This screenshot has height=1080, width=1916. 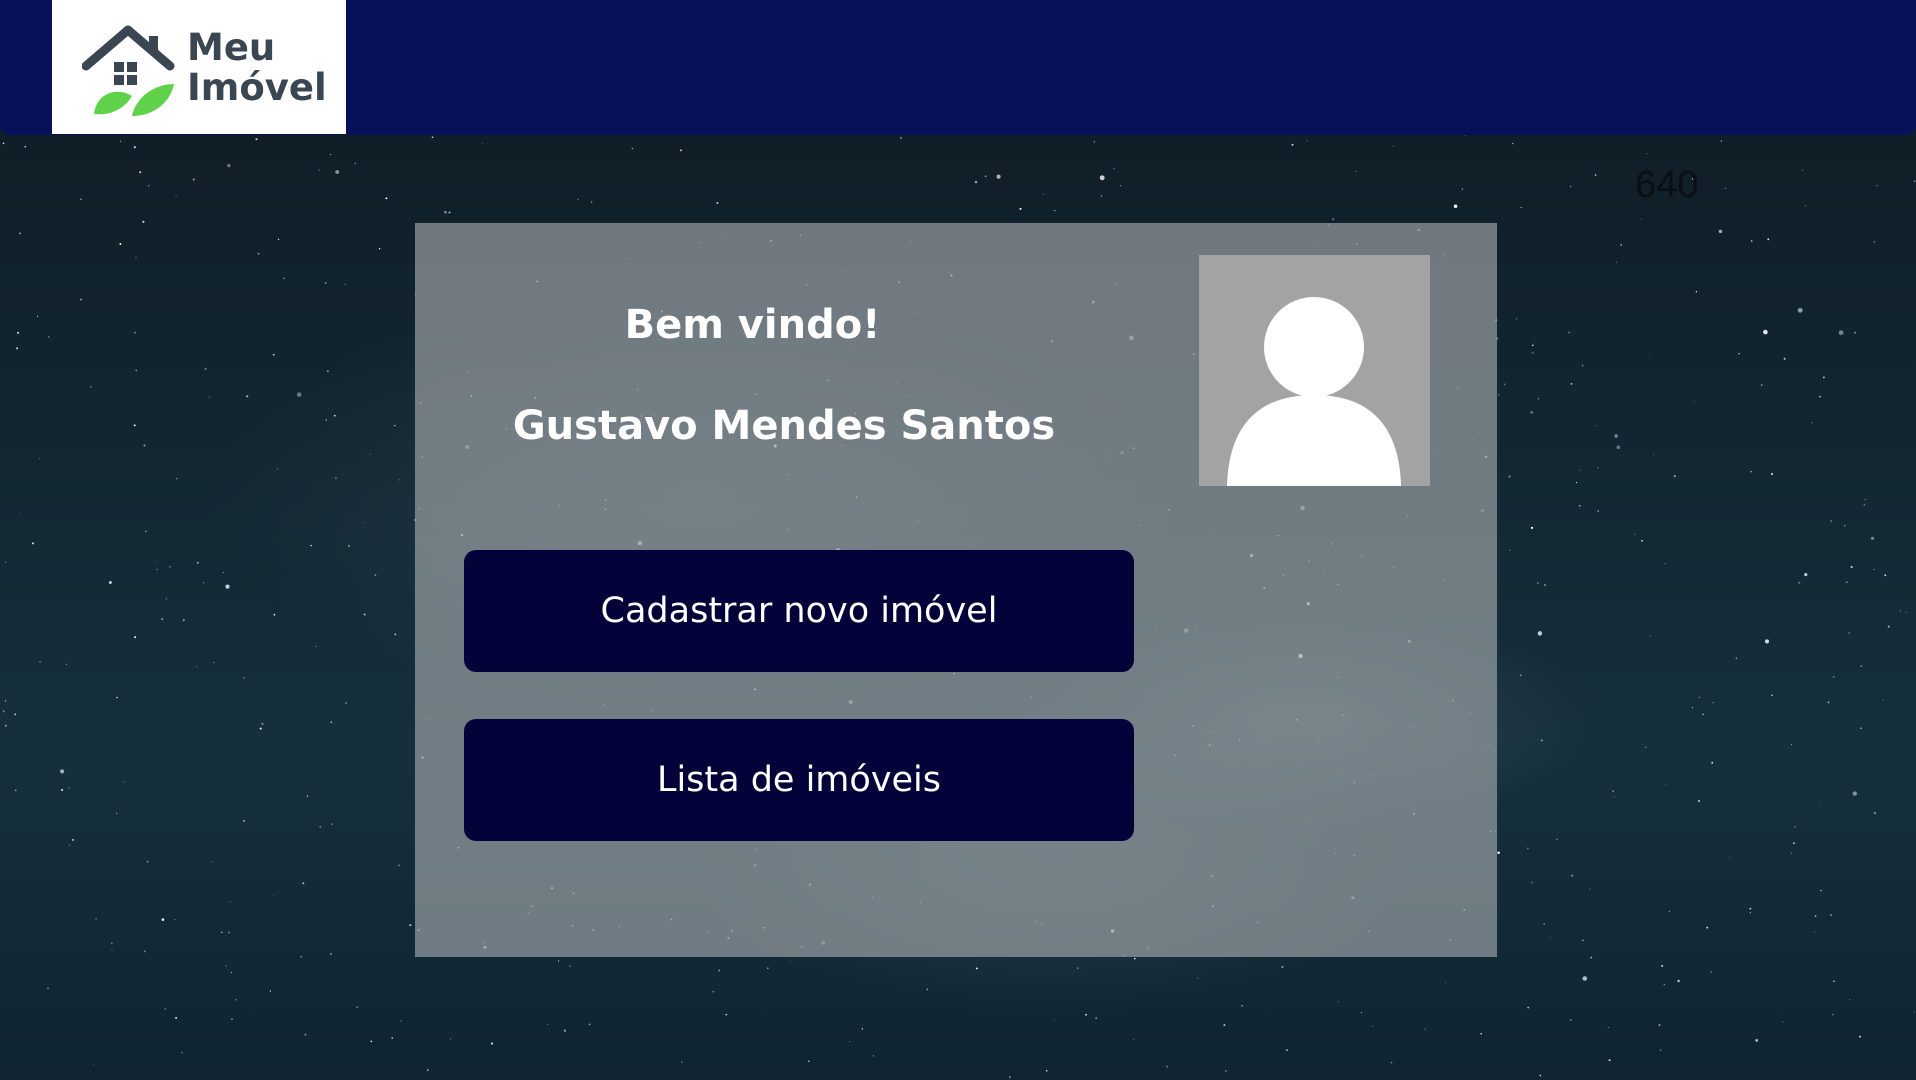 What do you see at coordinates (128, 70) in the screenshot?
I see `house-leaf-icon` at bounding box center [128, 70].